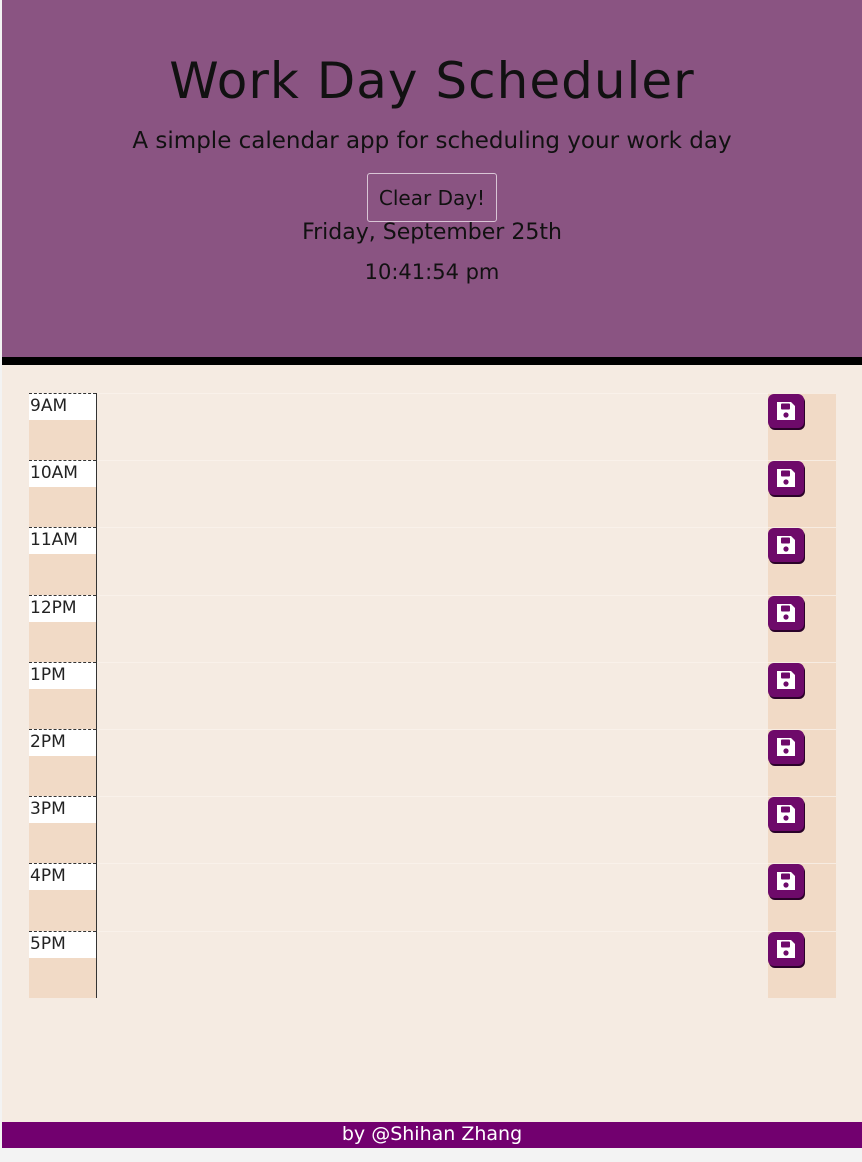 The height and width of the screenshot is (1162, 862). I want to click on hour-column: 10AM, so click(63, 494).